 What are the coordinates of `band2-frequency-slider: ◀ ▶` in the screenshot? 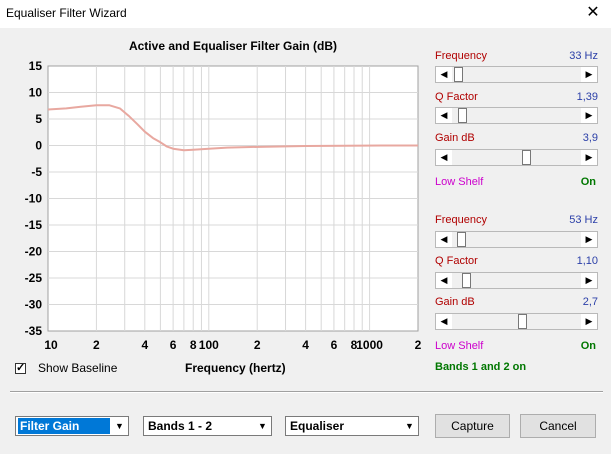 It's located at (516, 239).